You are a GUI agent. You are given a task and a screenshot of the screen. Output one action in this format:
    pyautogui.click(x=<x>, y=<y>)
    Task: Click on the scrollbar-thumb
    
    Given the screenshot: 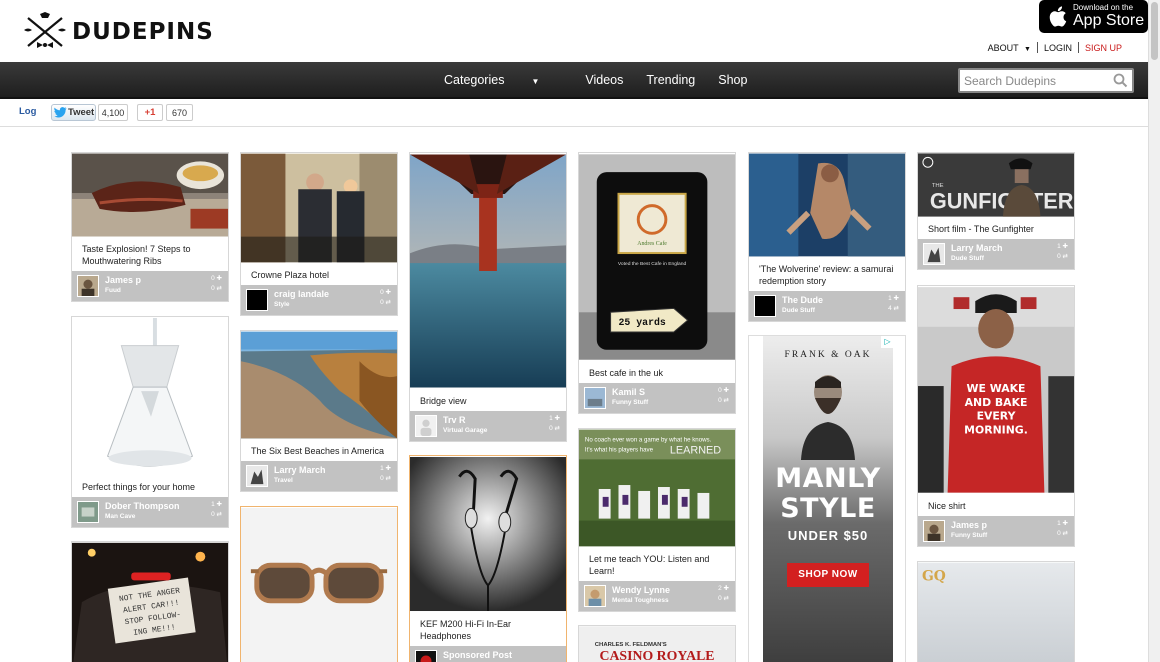 What is the action you would take?
    pyautogui.click(x=1154, y=31)
    